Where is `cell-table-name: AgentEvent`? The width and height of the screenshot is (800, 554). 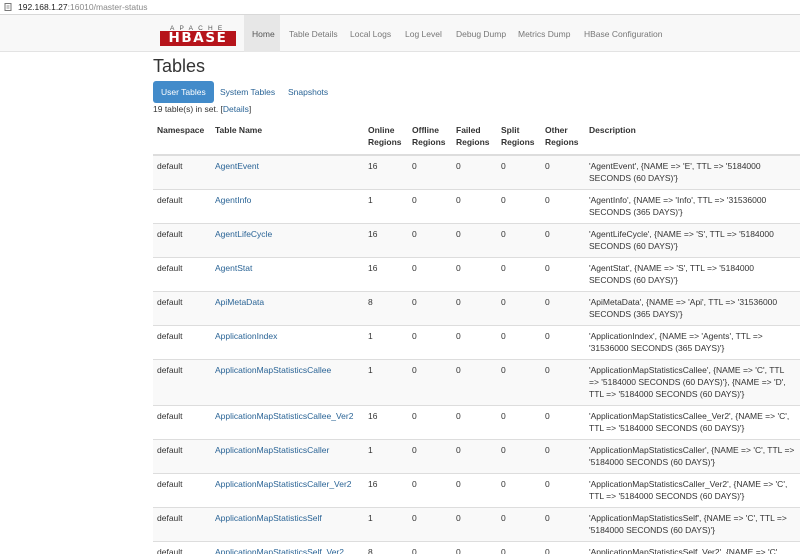
cell-table-name: AgentEvent is located at coordinates (287, 171).